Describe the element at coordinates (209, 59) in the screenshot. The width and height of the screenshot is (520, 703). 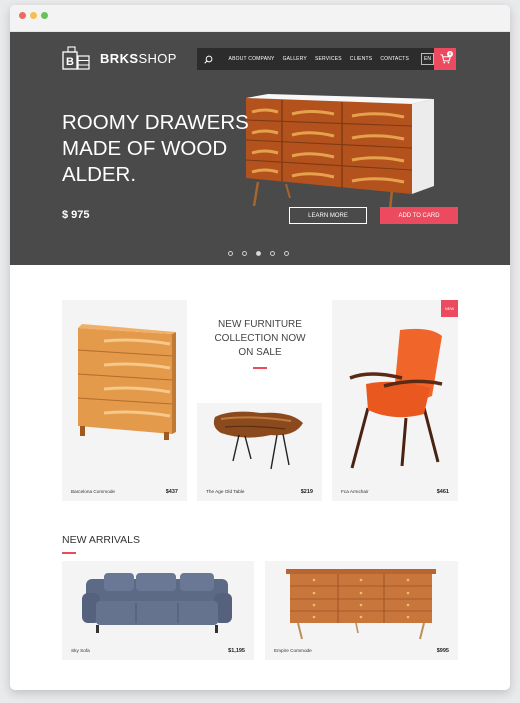
I see `search-icon` at that location.